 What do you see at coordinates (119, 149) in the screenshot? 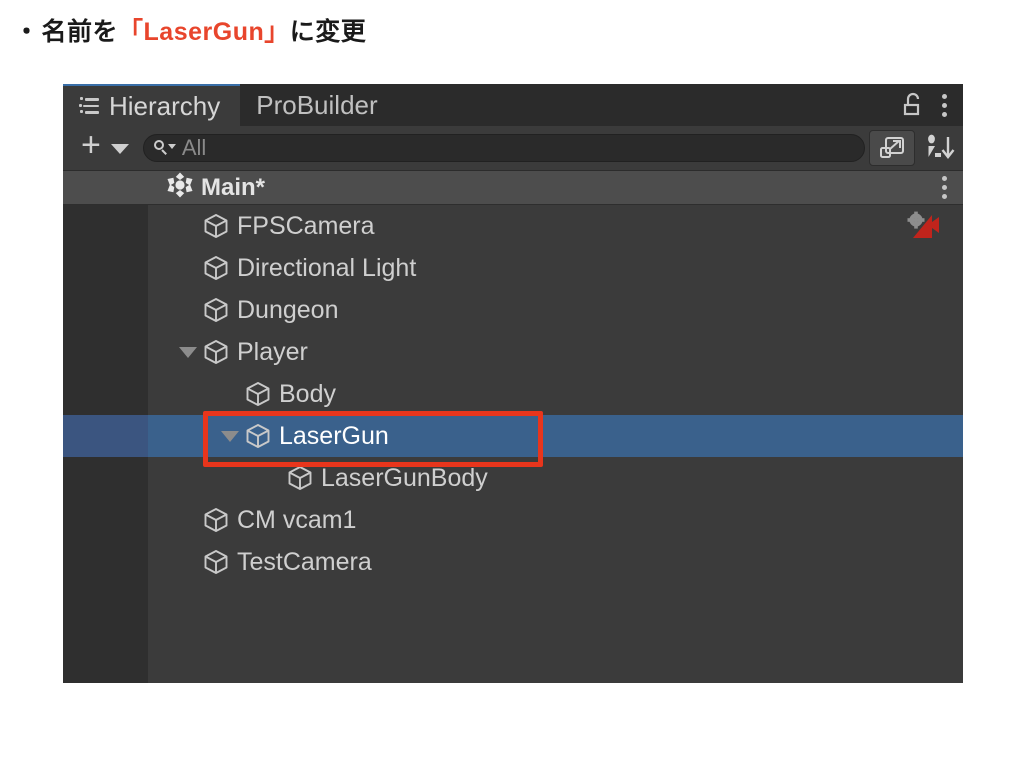
I see `chevron-down-icon` at bounding box center [119, 149].